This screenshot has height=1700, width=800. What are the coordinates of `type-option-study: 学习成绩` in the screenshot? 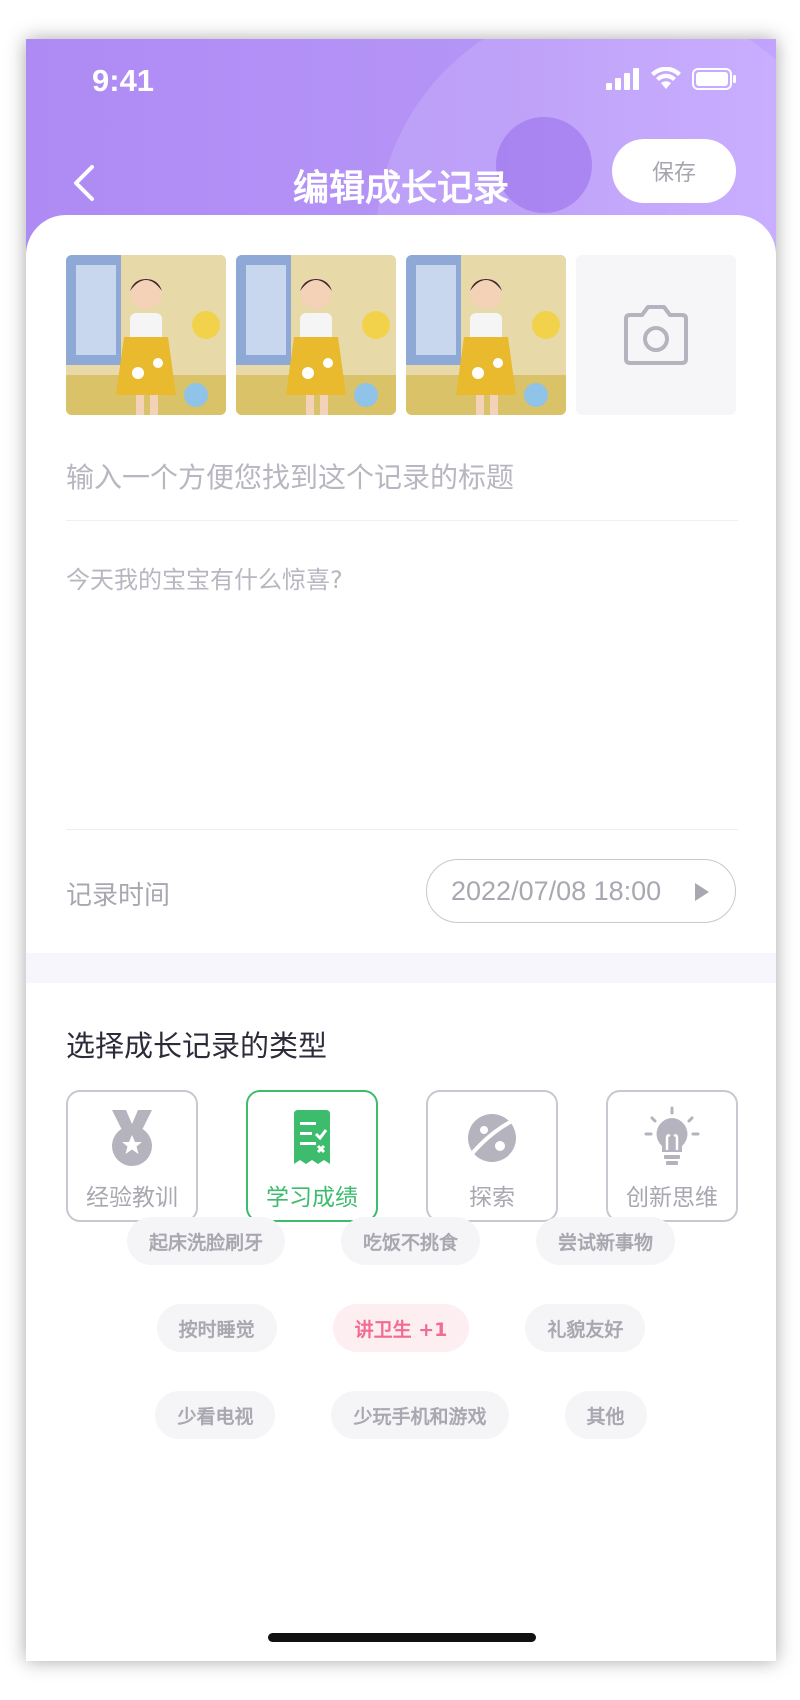 It's located at (312, 1156).